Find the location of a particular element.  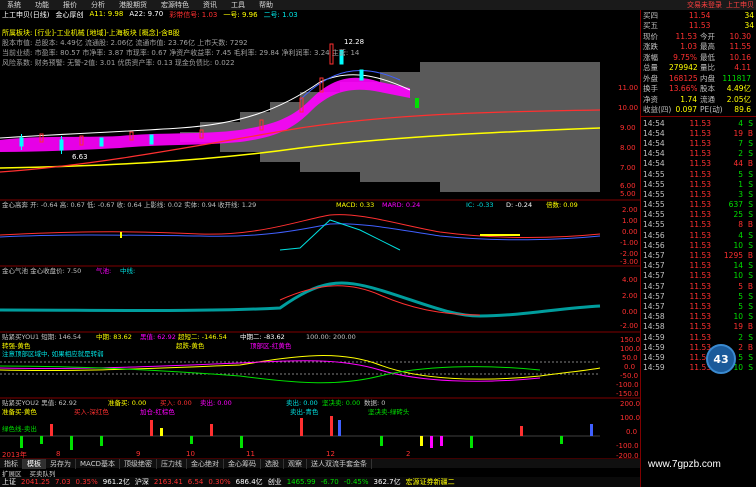

quote-row: 收益(四) 0.097 PE(动) 89.6 is located at coordinates (697, 110).